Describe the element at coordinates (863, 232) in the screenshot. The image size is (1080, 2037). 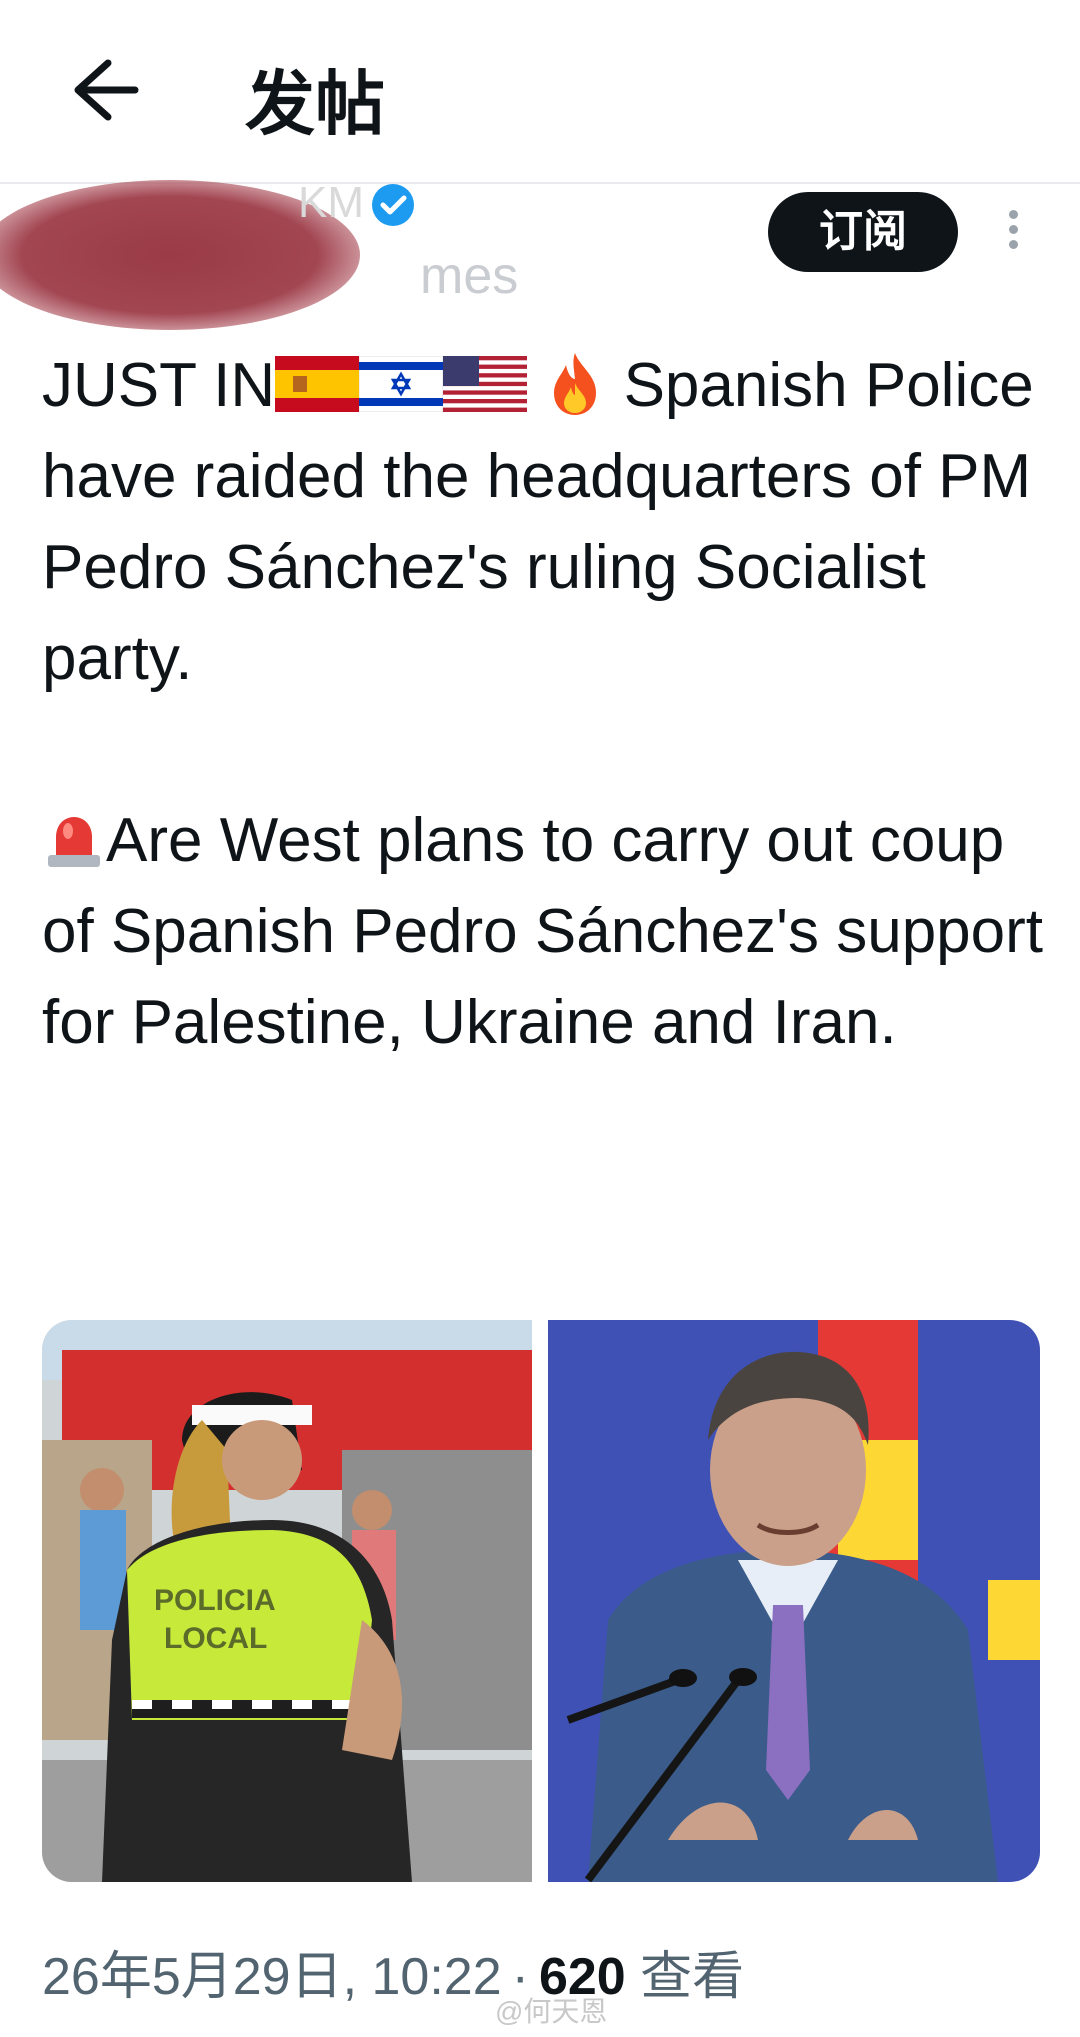
I see `subscribe-button: 订阅` at that location.